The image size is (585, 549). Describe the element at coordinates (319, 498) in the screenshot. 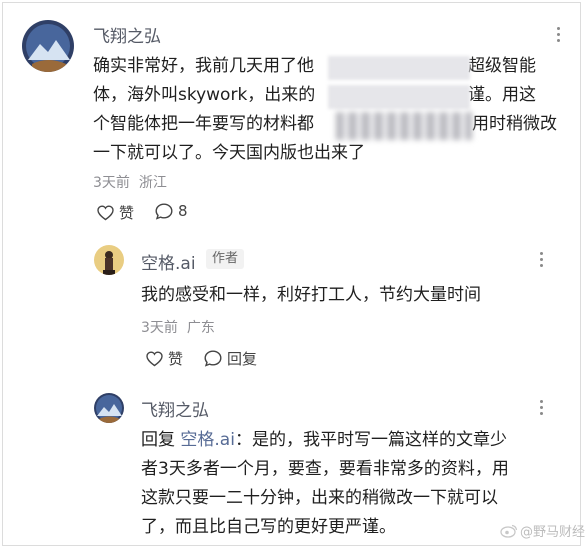

I see `reply-text-line-3: 这款只要一二十分钟，出来的稍微改一下就可以` at that location.